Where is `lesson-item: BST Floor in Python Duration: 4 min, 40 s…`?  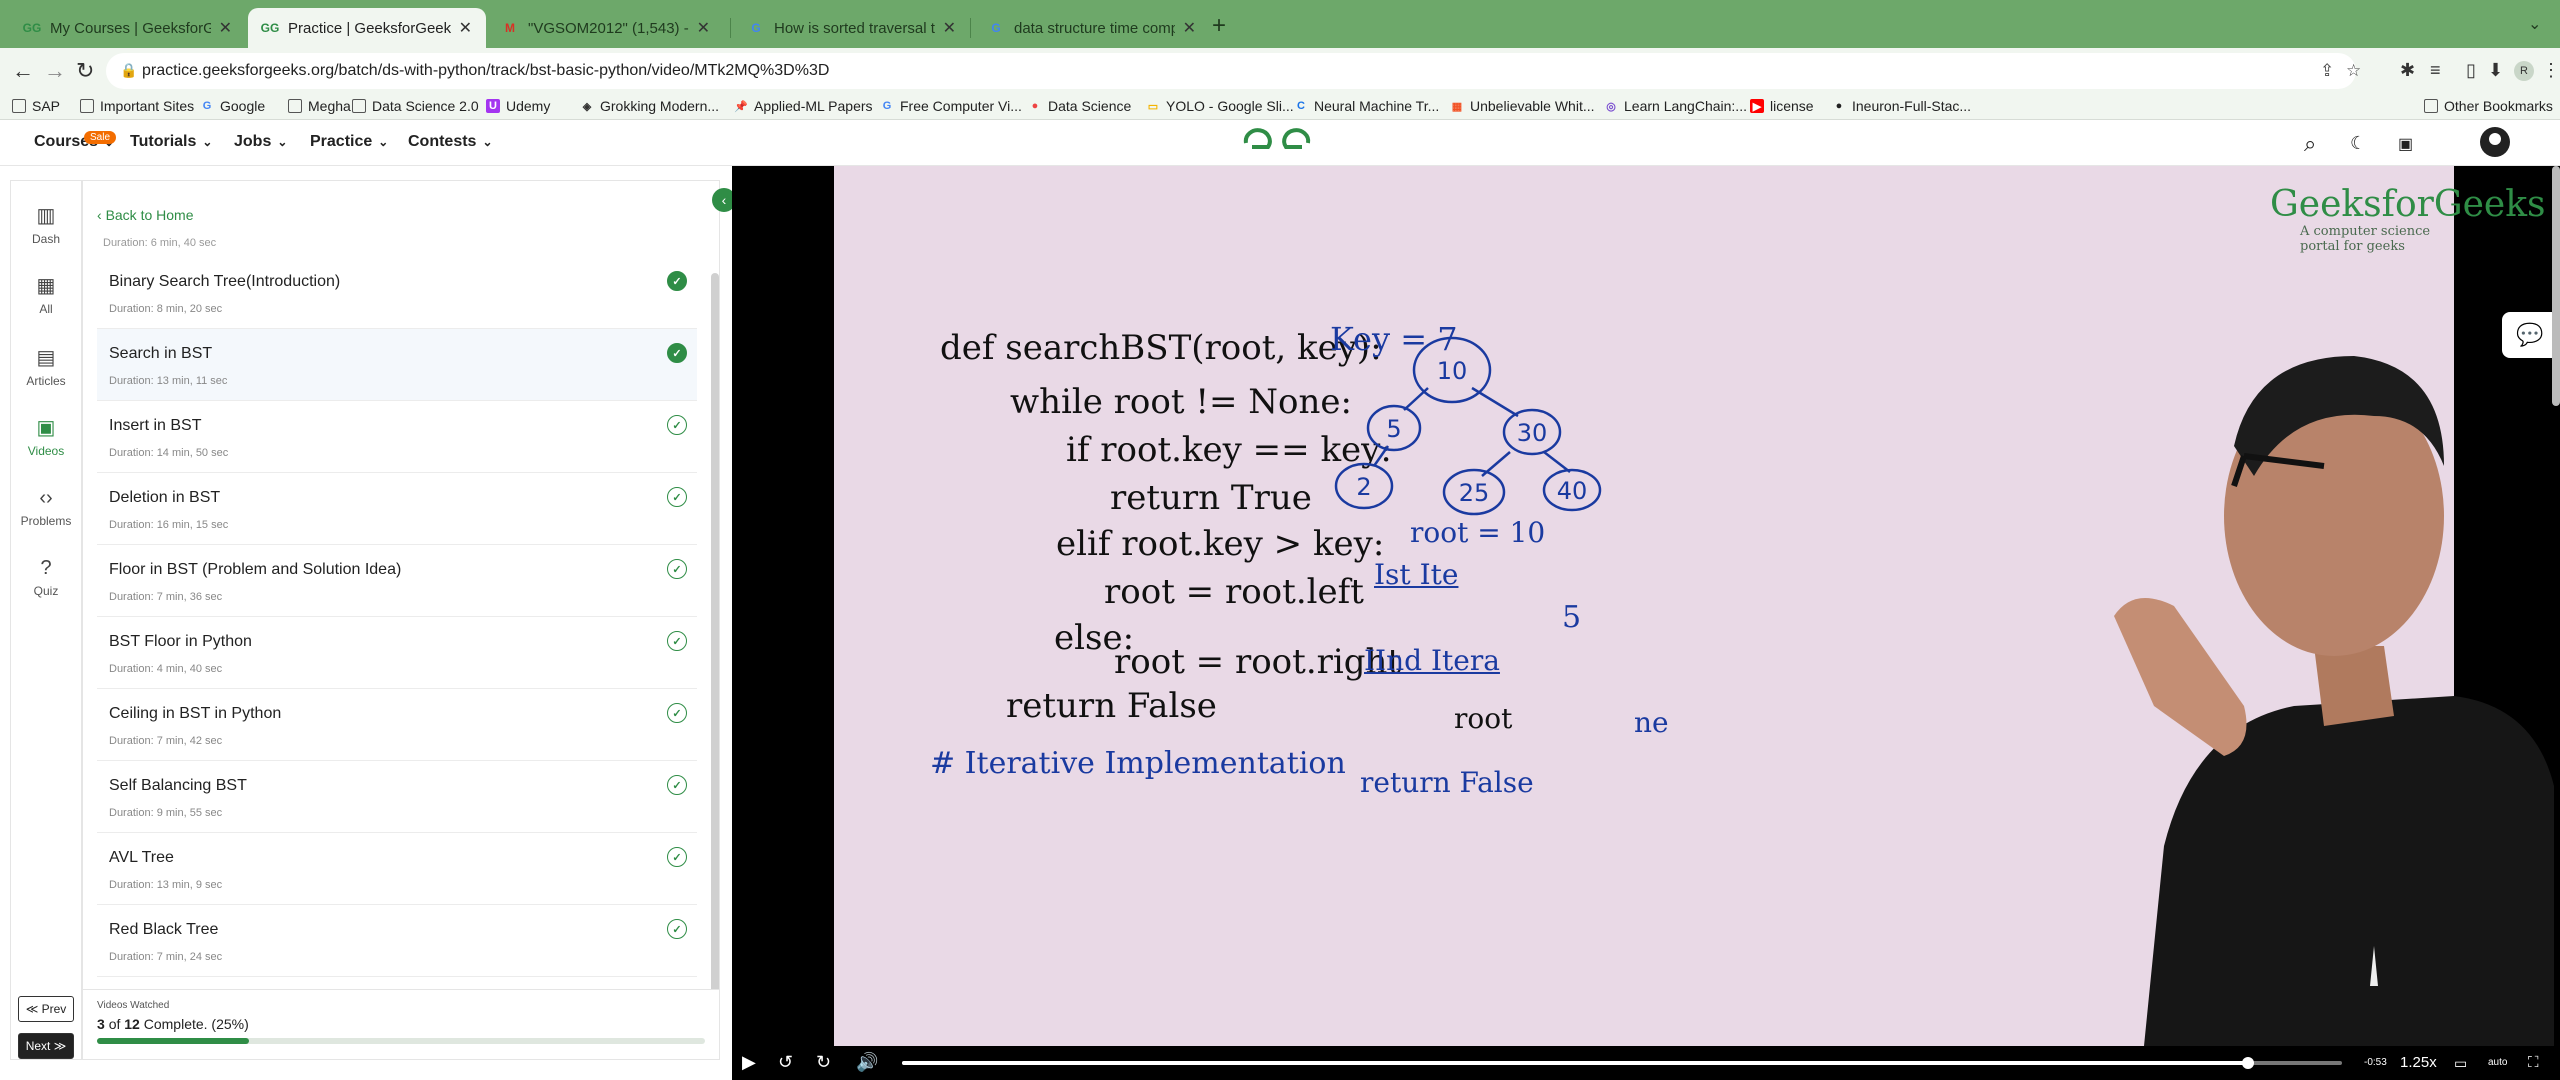 lesson-item: BST Floor in Python Duration: 4 min, 40 s… is located at coordinates (397, 653).